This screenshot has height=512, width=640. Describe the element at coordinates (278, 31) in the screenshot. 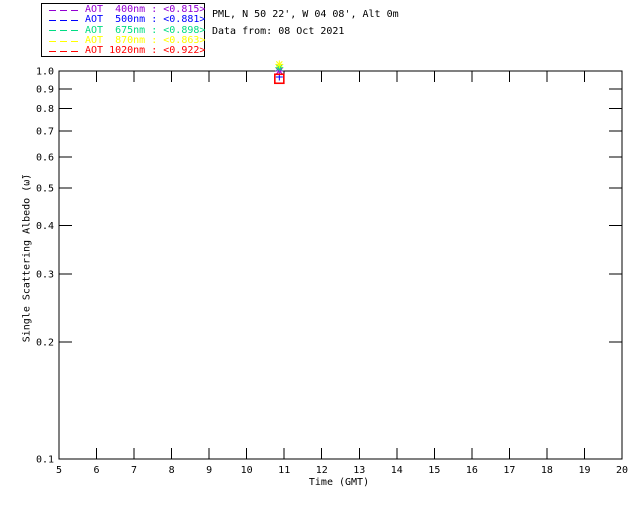

I see `data-date: Data from: 08 Oct 2021` at that location.